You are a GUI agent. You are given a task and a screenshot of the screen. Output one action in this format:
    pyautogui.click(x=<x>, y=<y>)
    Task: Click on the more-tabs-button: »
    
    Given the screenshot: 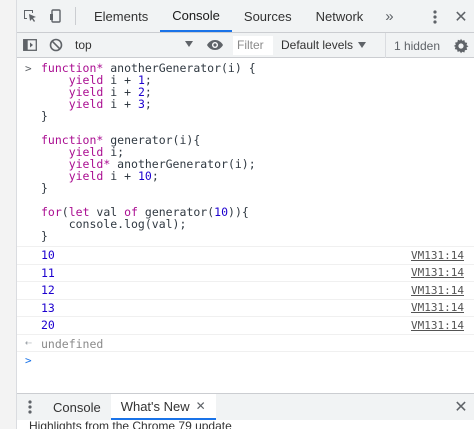 What is the action you would take?
    pyautogui.click(x=389, y=16)
    